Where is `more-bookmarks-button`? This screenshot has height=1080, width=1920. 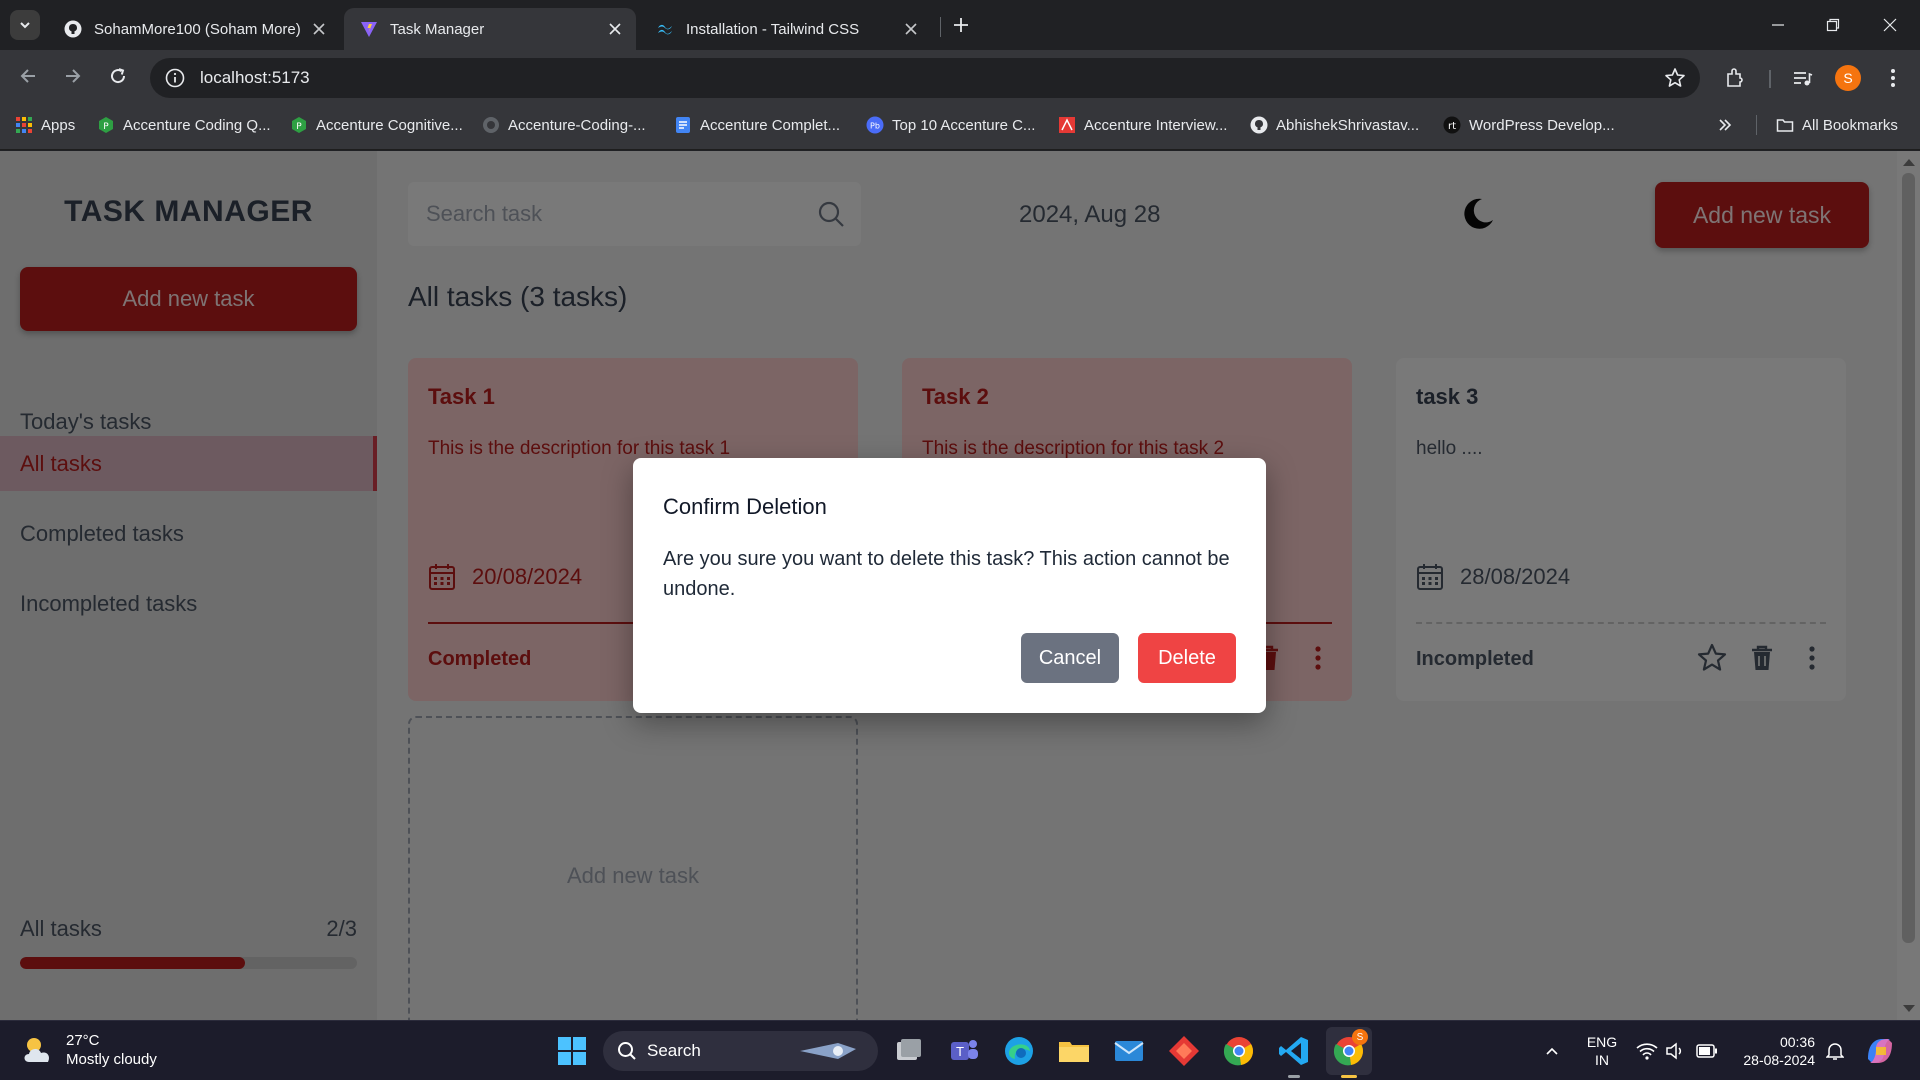 more-bookmarks-button is located at coordinates (1725, 125).